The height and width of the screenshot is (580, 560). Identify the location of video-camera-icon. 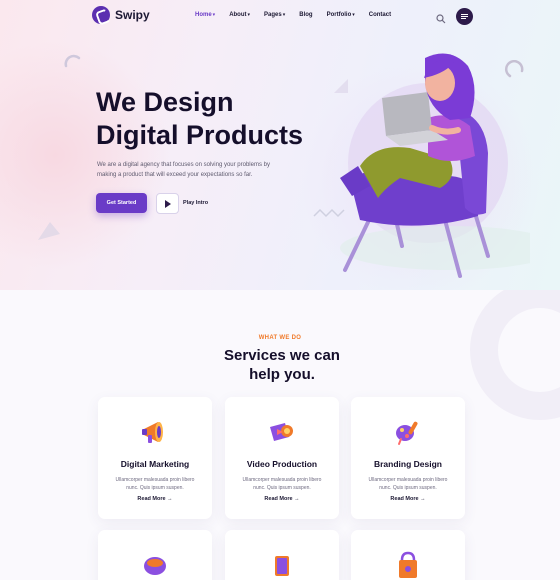
(281, 432).